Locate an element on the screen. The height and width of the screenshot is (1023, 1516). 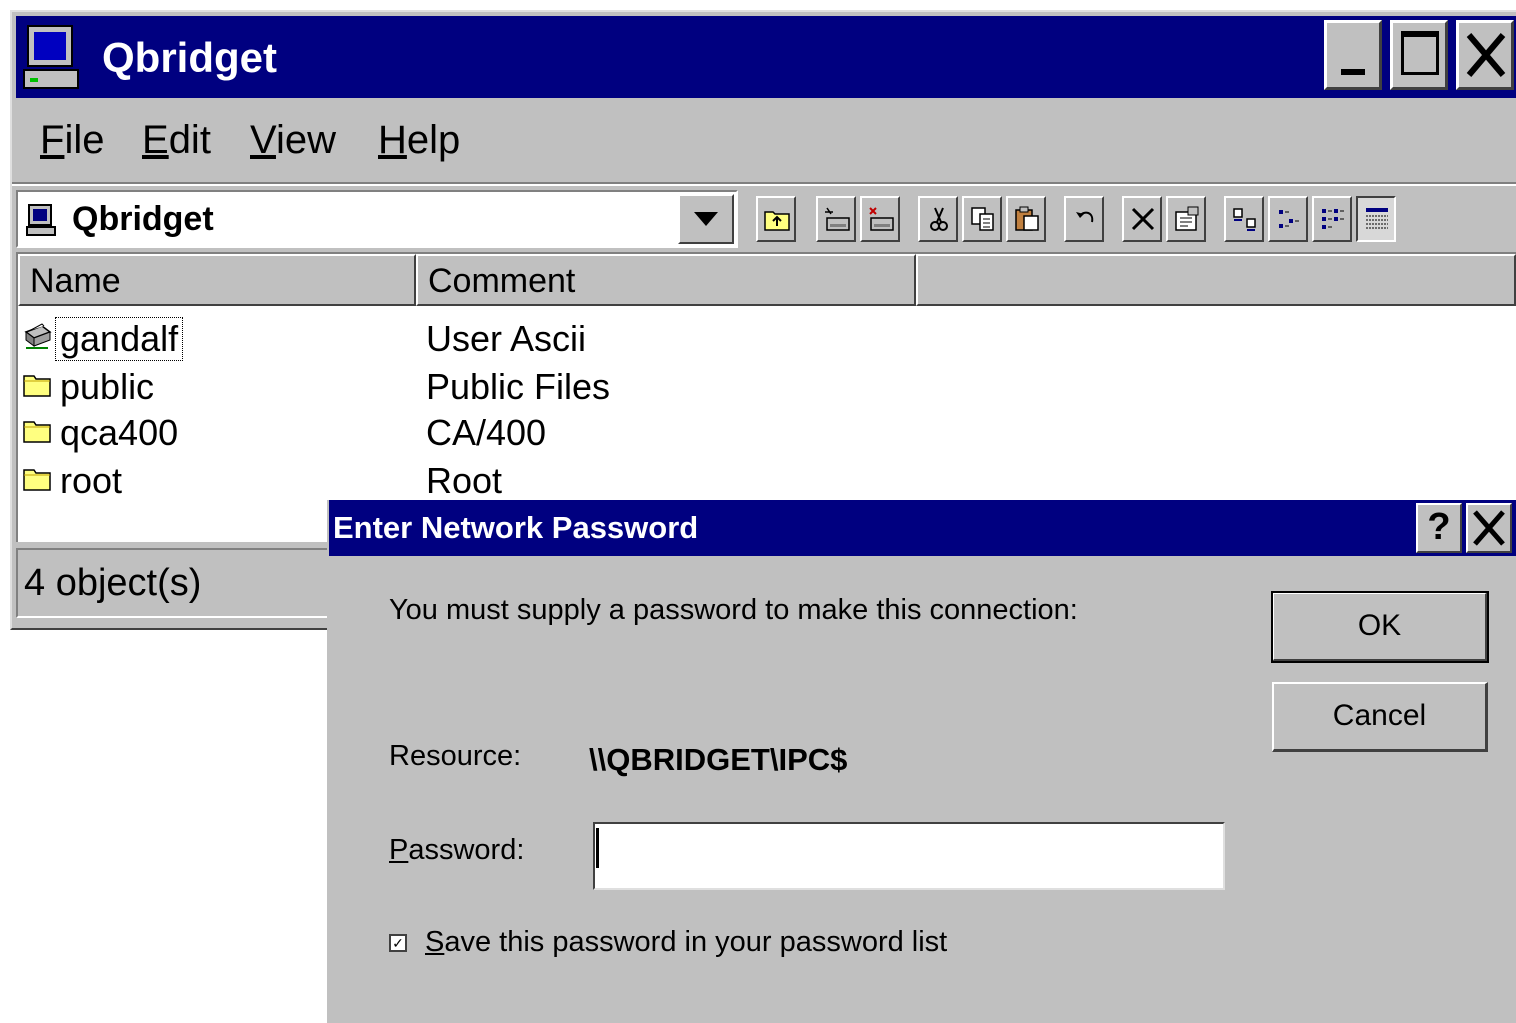
delete-icon is located at coordinates (1143, 219).